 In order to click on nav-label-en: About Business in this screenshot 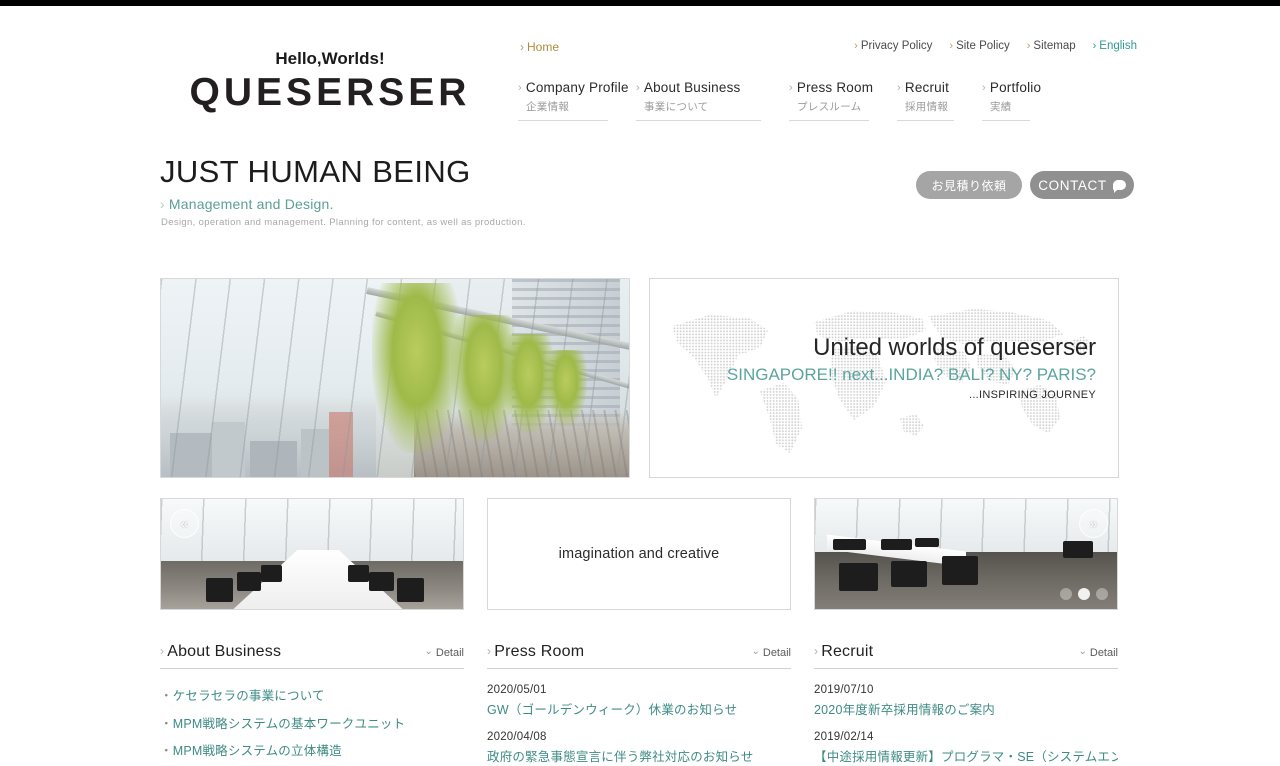, I will do `click(702, 87)`.